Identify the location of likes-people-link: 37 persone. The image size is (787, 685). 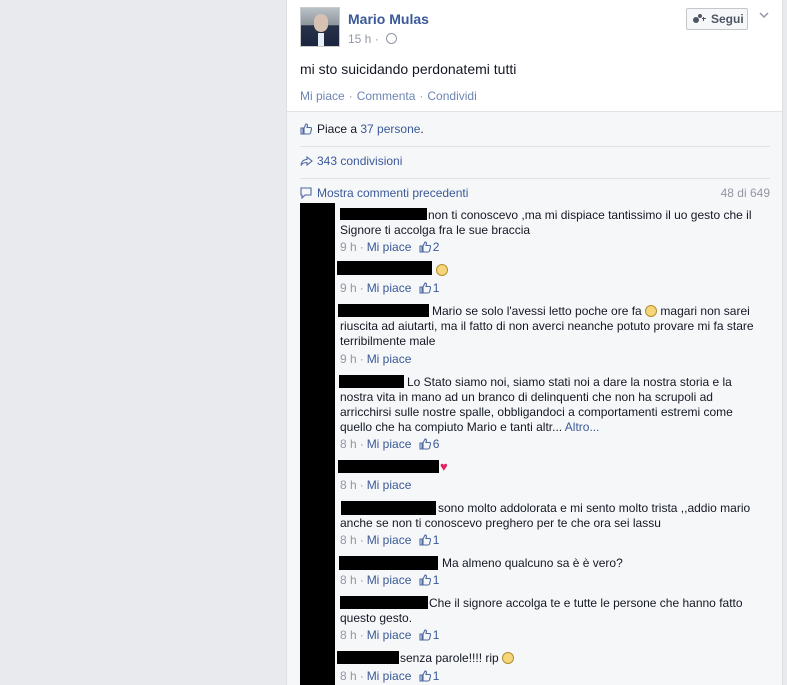
(390, 129).